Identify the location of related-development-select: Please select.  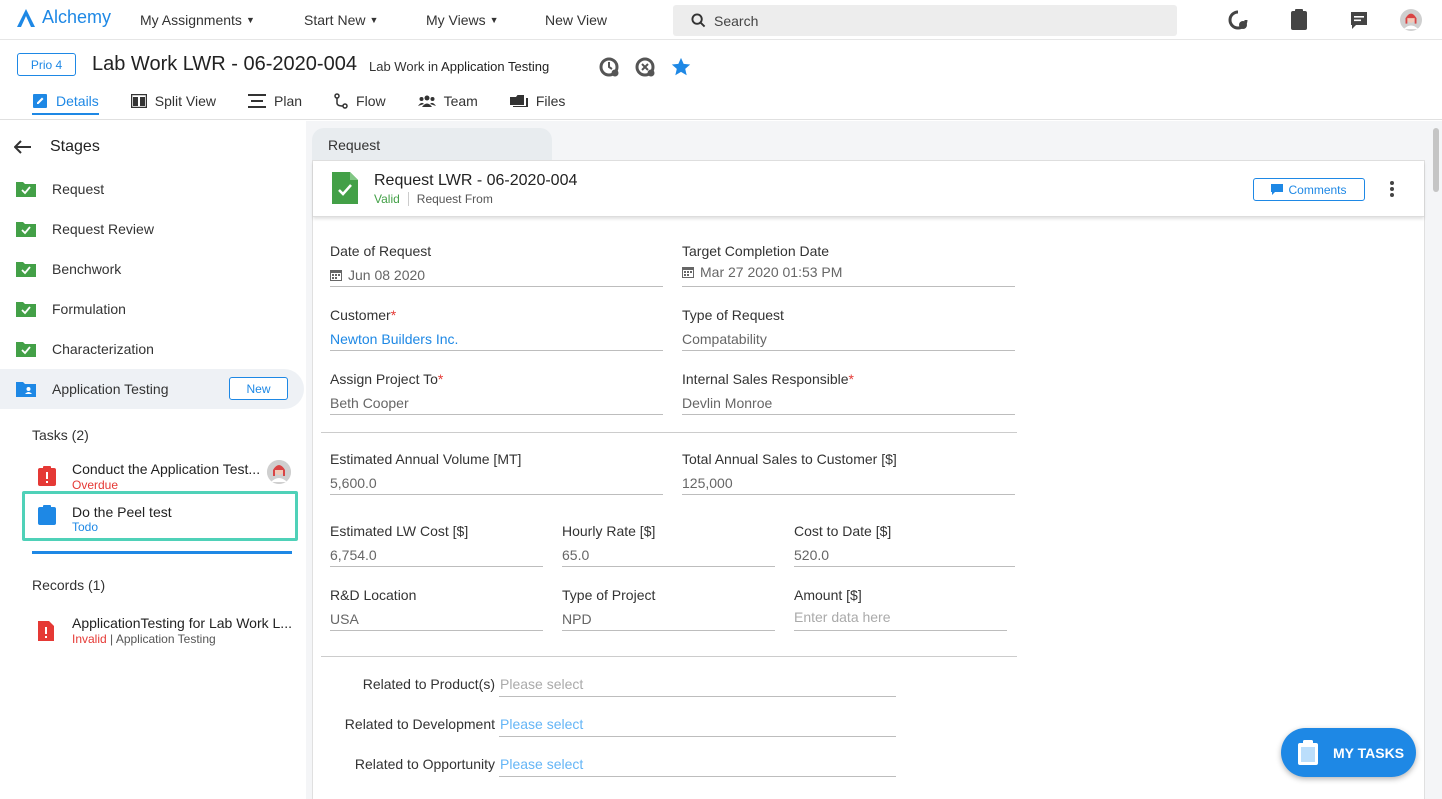
(541, 724).